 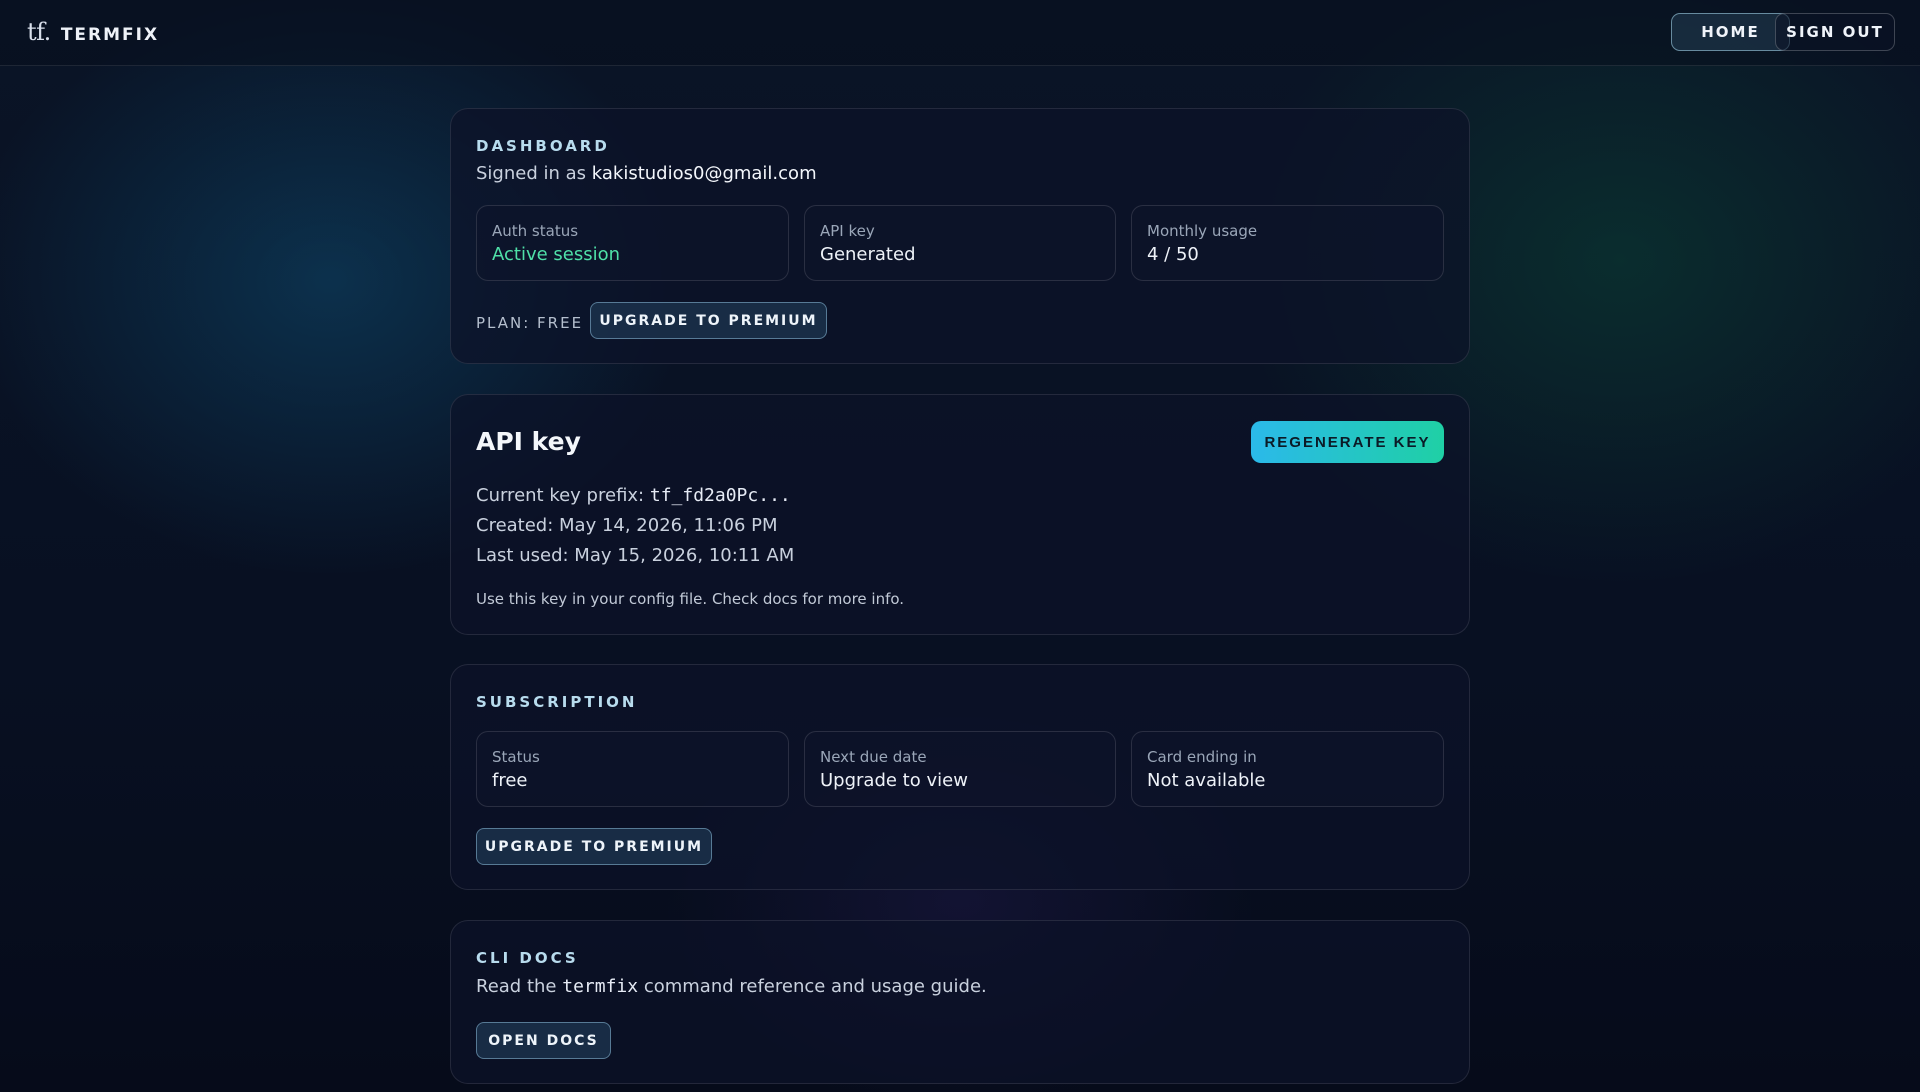 What do you see at coordinates (632, 769) in the screenshot?
I see `subscription-status-stat: Status free` at bounding box center [632, 769].